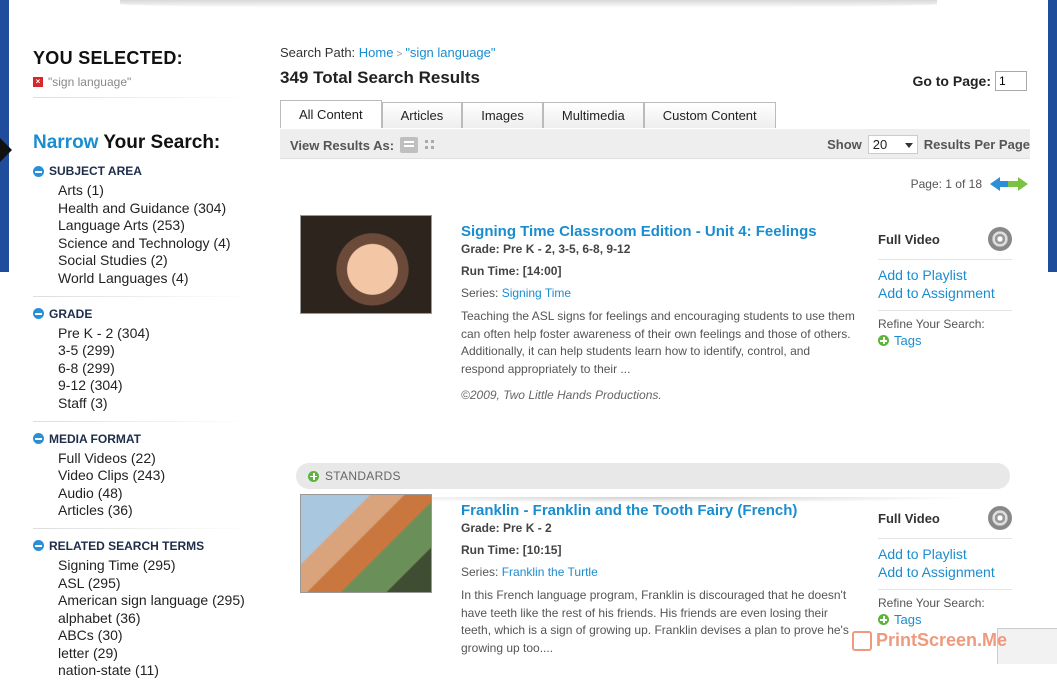 The image size is (1057, 680). I want to click on list-view-icon, so click(409, 145).